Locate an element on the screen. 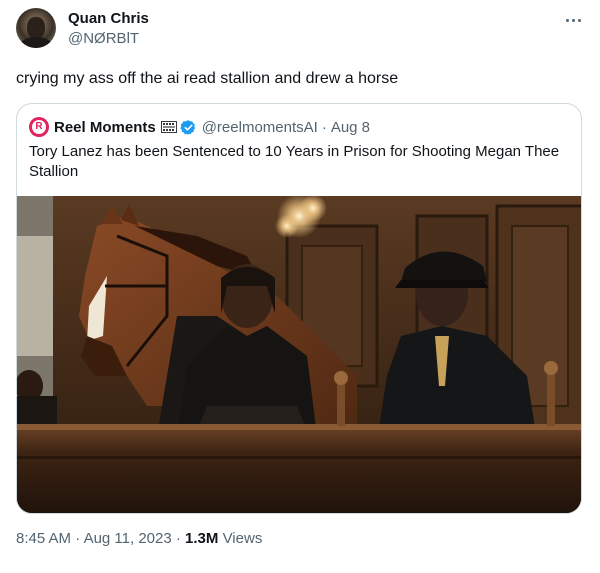 The width and height of the screenshot is (600, 573). author-handle: @NØRBlT is located at coordinates (103, 38).